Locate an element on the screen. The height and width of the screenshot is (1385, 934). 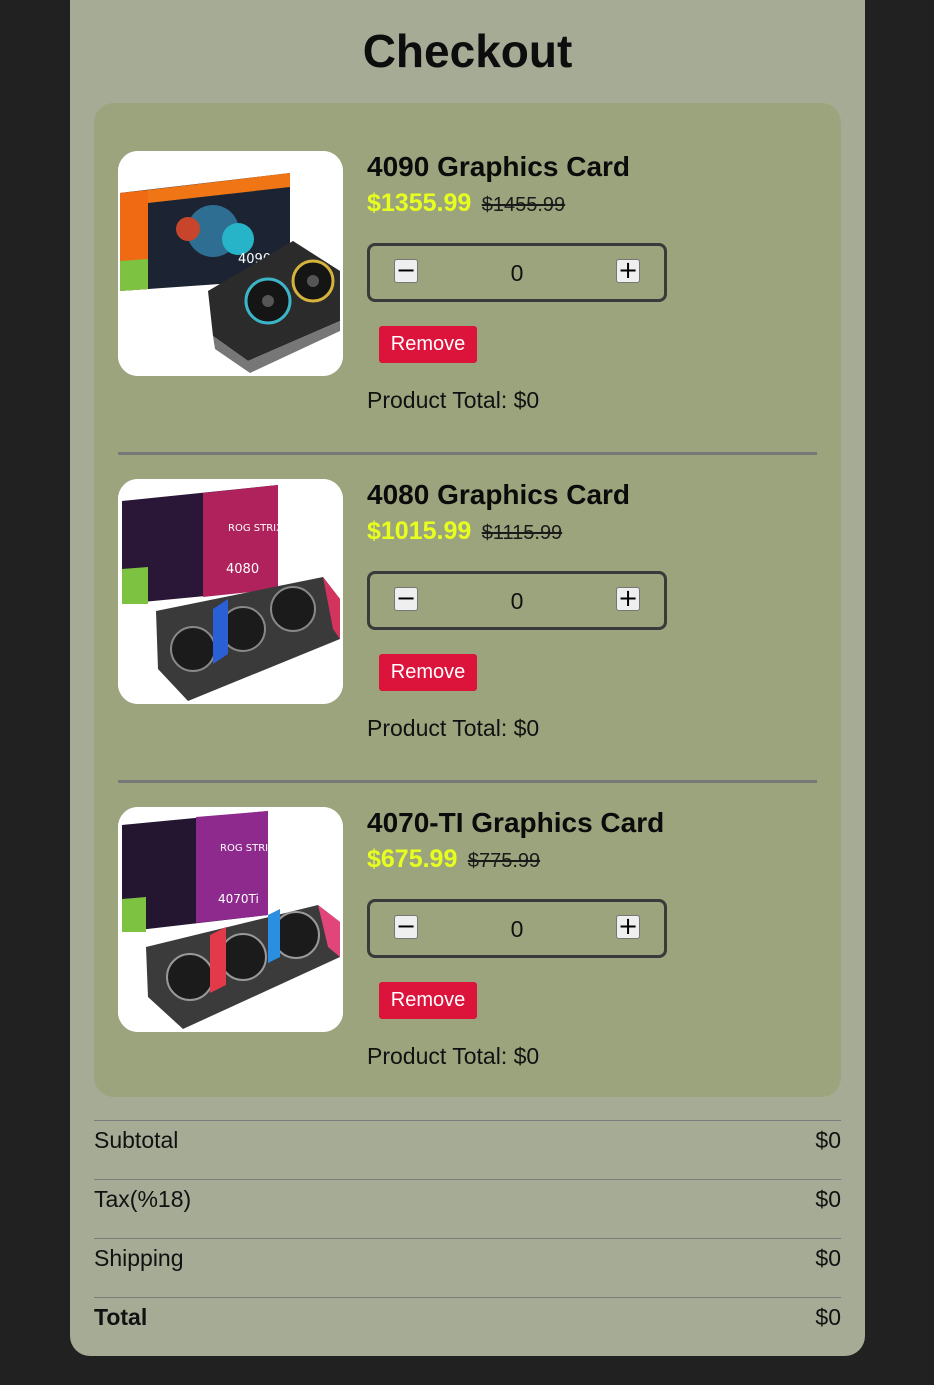
sale-price: $1015.99 is located at coordinates (419, 531).